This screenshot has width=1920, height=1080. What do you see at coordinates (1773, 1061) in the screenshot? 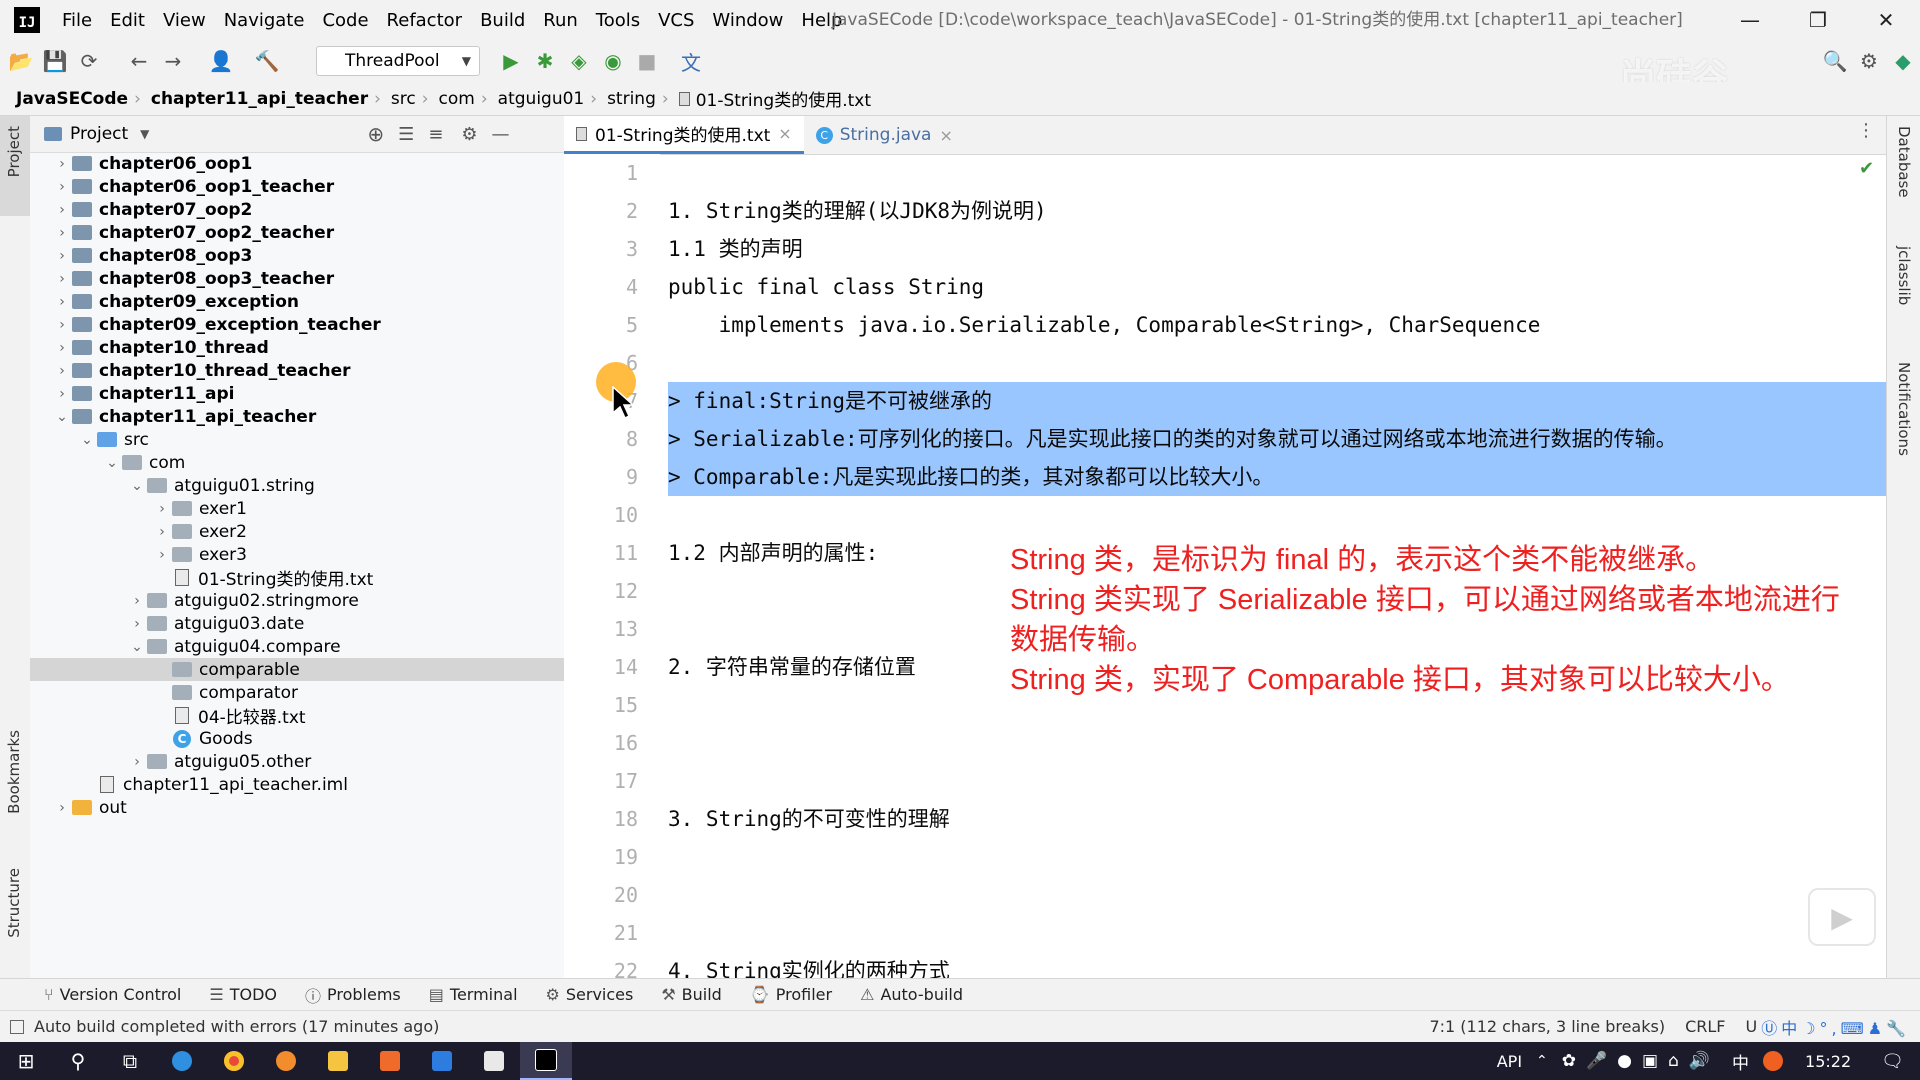
I see `sogou-icon` at bounding box center [1773, 1061].